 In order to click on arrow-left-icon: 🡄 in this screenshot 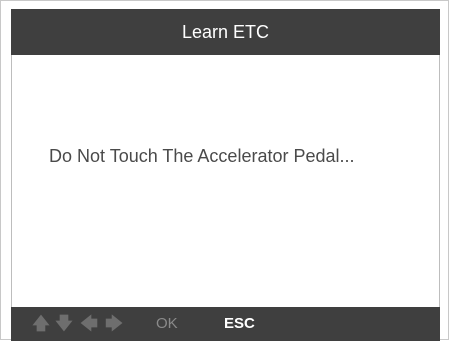, I will do `click(89, 324)`.